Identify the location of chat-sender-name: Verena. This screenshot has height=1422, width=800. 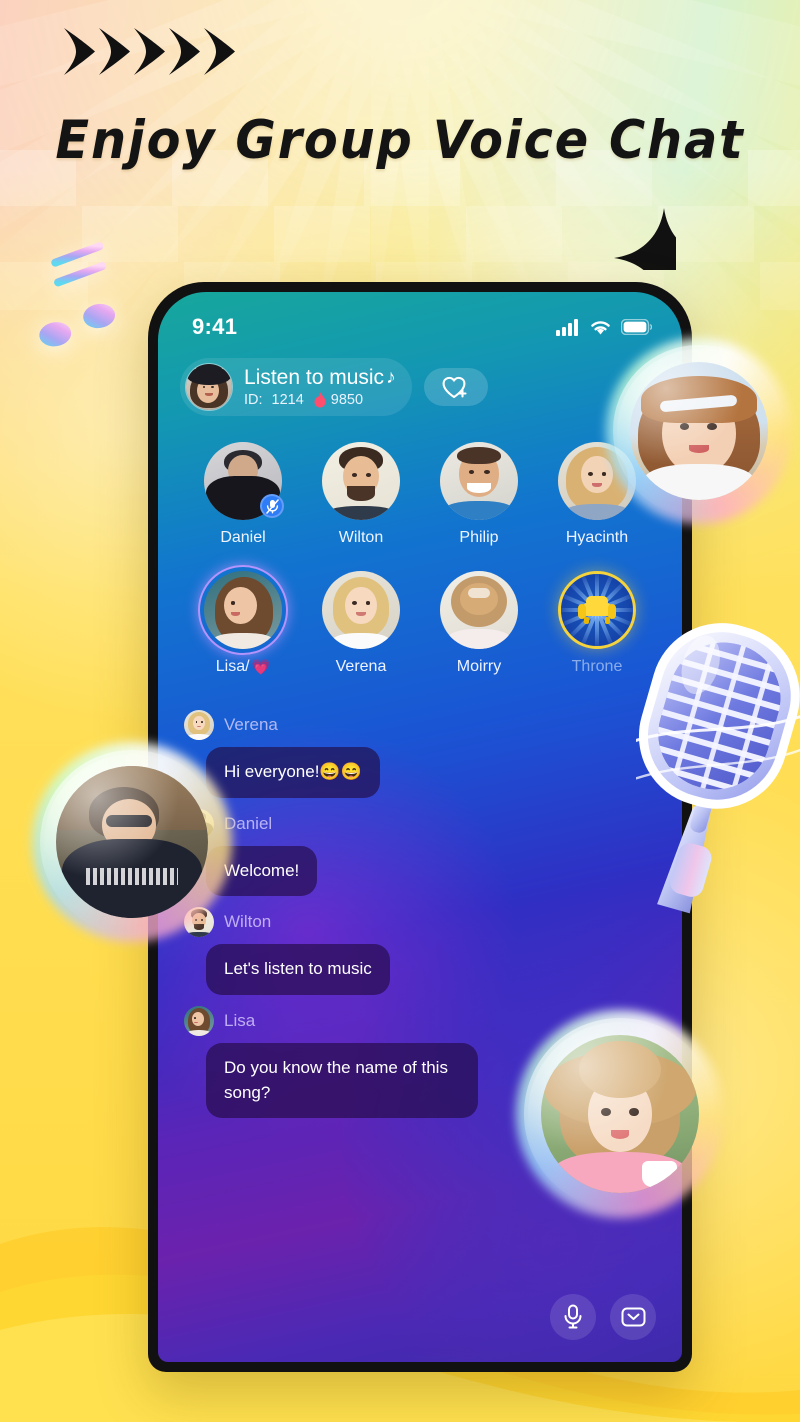
(251, 724).